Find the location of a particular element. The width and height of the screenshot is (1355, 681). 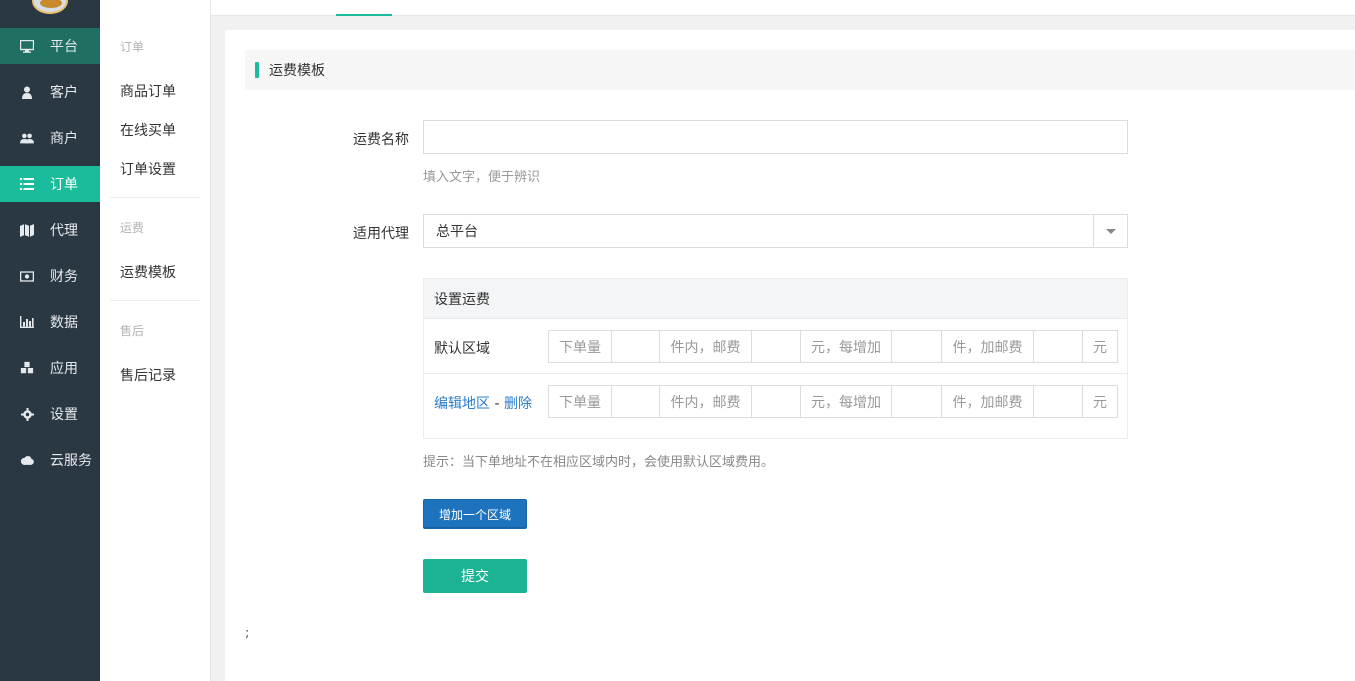

user-icon is located at coordinates (27, 92).